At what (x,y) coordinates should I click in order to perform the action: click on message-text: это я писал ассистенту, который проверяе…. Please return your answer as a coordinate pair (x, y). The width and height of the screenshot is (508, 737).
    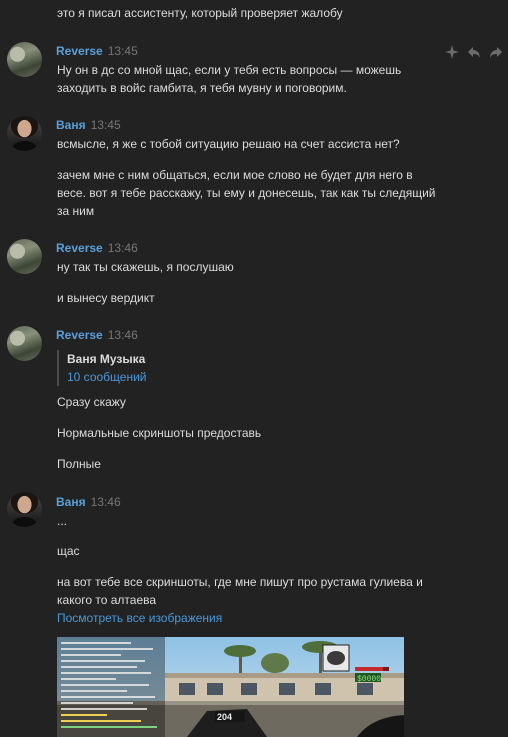
    Looking at the image, I should click on (200, 13).